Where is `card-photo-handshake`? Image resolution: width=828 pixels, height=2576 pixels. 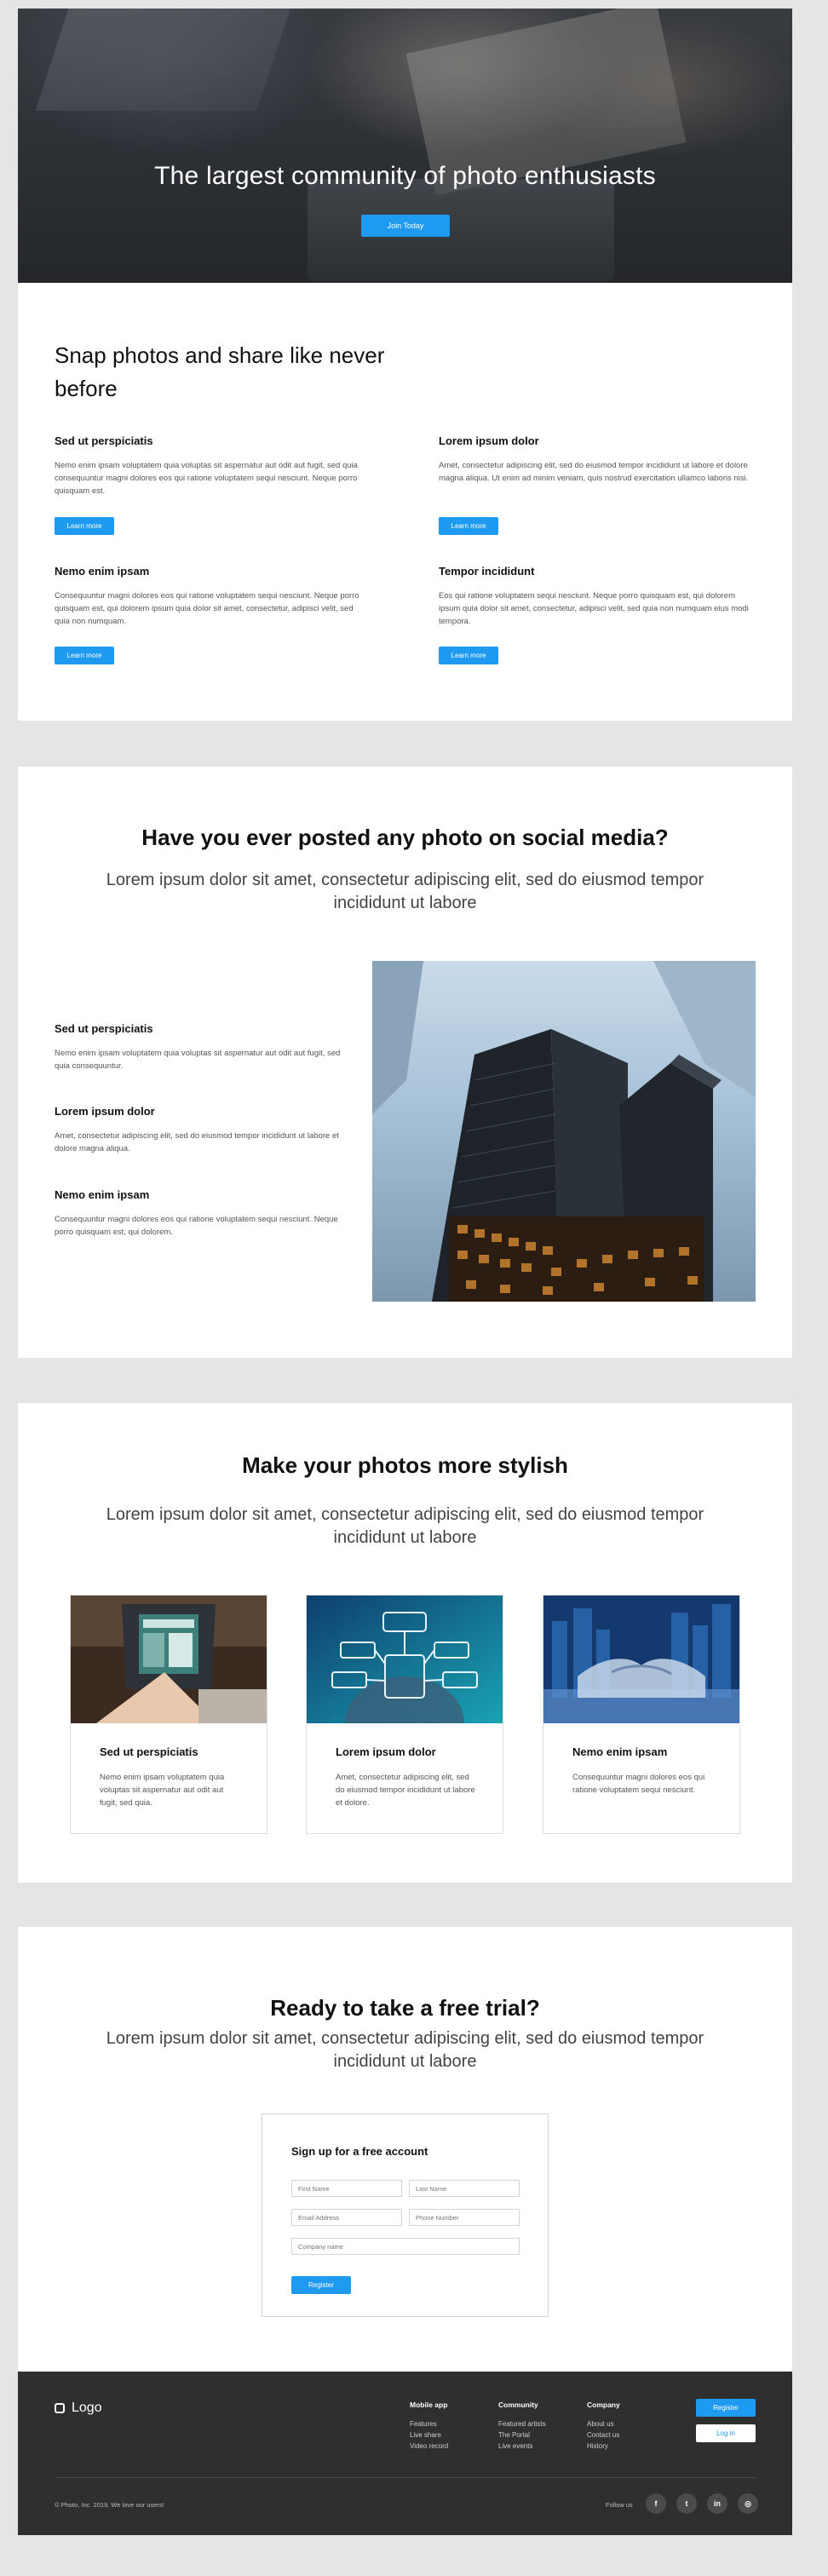 card-photo-handshake is located at coordinates (641, 1659).